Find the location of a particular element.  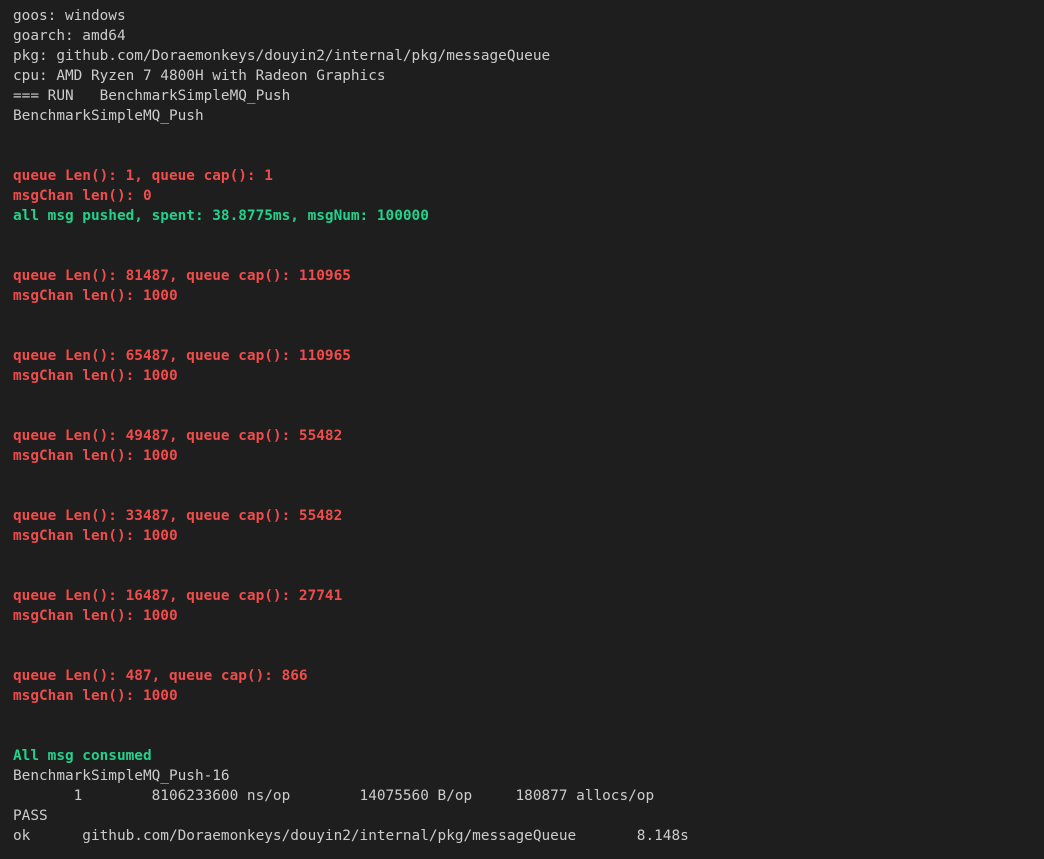

terminal-line-queue-status: queue Len(): 16487, queue cap(): 27741 is located at coordinates (178, 596).